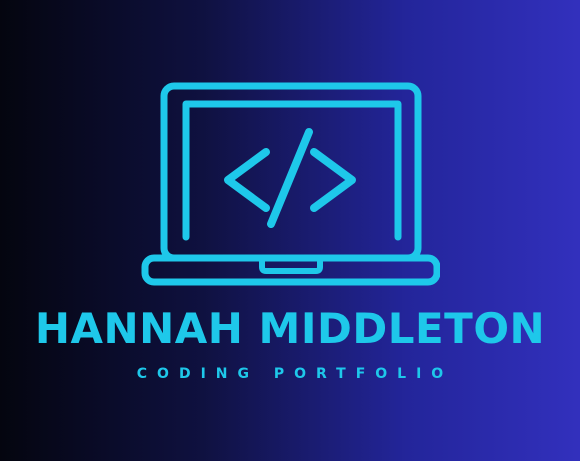 The image size is (580, 461). Describe the element at coordinates (290, 178) in the screenshot. I see `slash` at that location.